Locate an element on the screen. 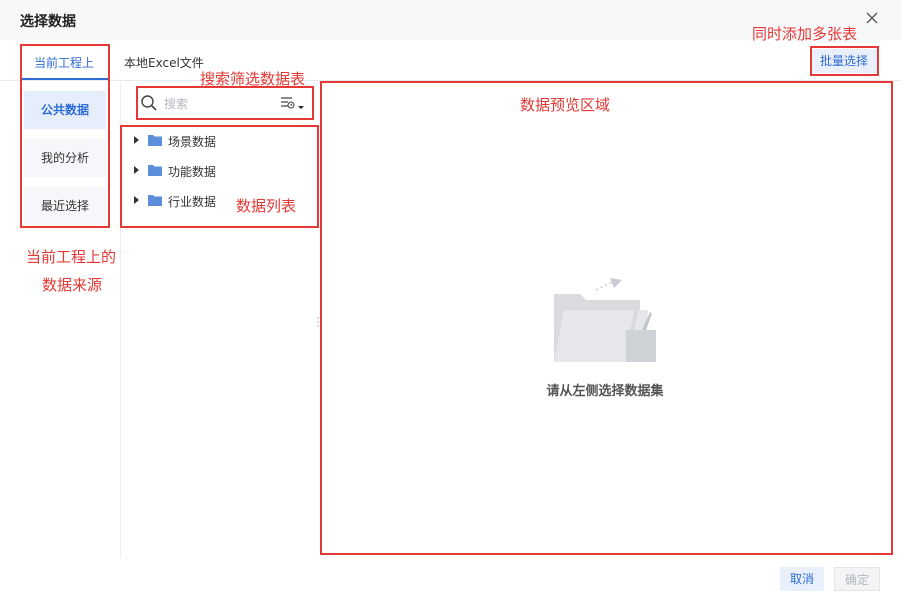  dialog-title: 选择数据 is located at coordinates (48, 22).